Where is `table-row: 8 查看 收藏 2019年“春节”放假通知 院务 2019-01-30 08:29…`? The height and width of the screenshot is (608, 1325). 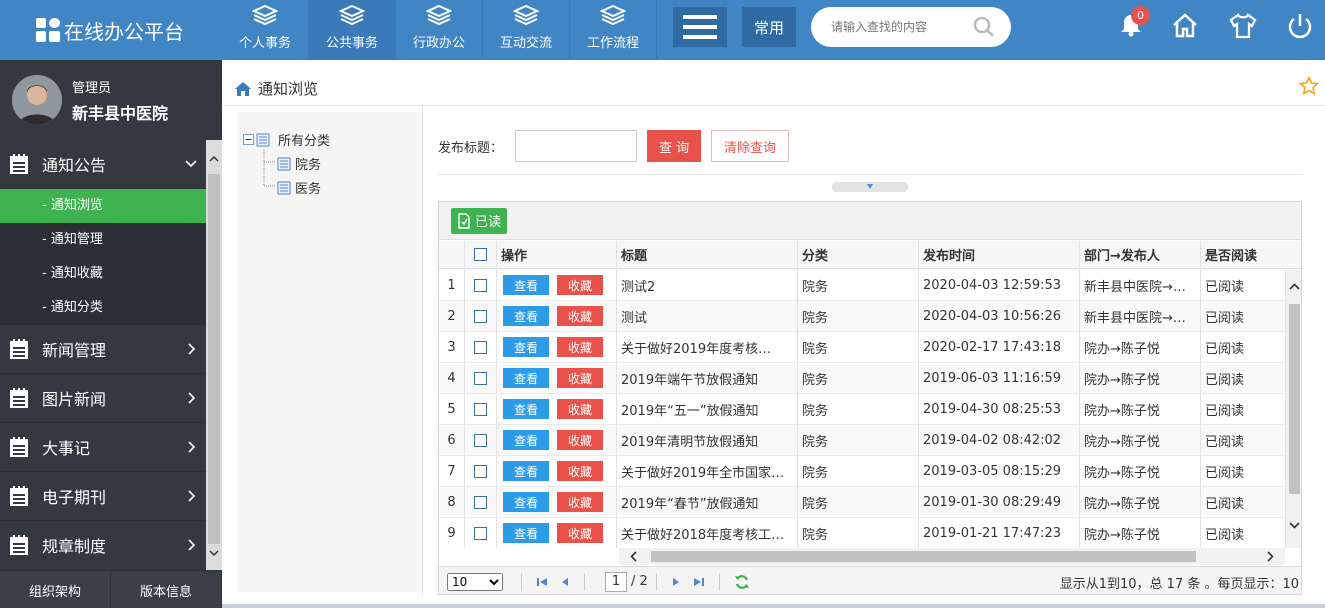 table-row: 8 查看 收藏 2019年“春节”放假通知 院务 2019-01-30 08:29… is located at coordinates (870, 502).